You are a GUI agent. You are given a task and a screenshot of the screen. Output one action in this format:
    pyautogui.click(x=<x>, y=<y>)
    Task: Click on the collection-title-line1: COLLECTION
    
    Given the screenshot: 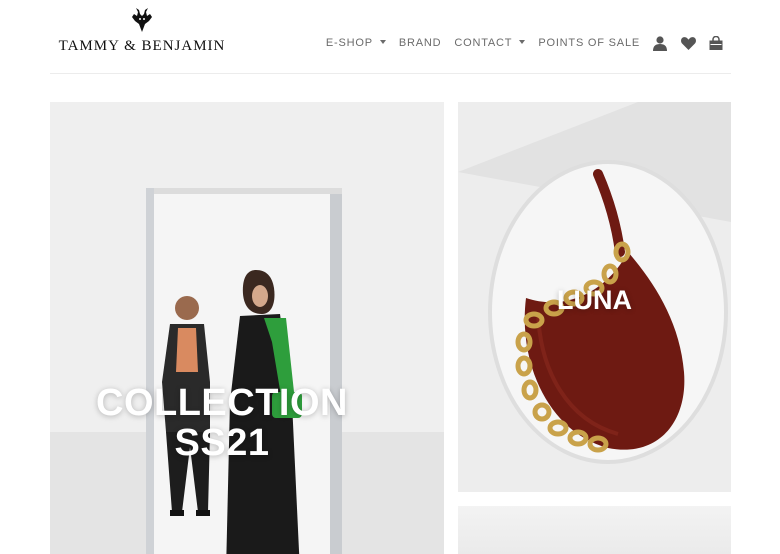 What is the action you would take?
    pyautogui.click(x=222, y=403)
    